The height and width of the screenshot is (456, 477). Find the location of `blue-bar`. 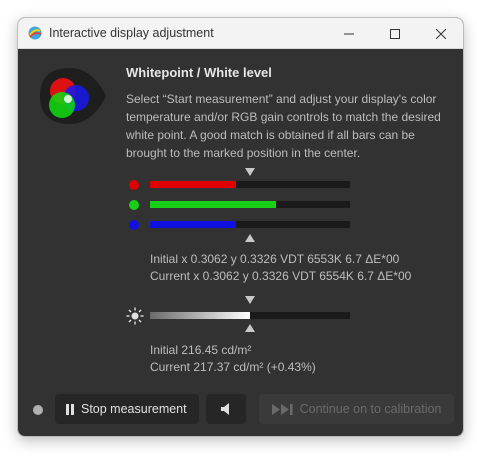

blue-bar is located at coordinates (250, 224).